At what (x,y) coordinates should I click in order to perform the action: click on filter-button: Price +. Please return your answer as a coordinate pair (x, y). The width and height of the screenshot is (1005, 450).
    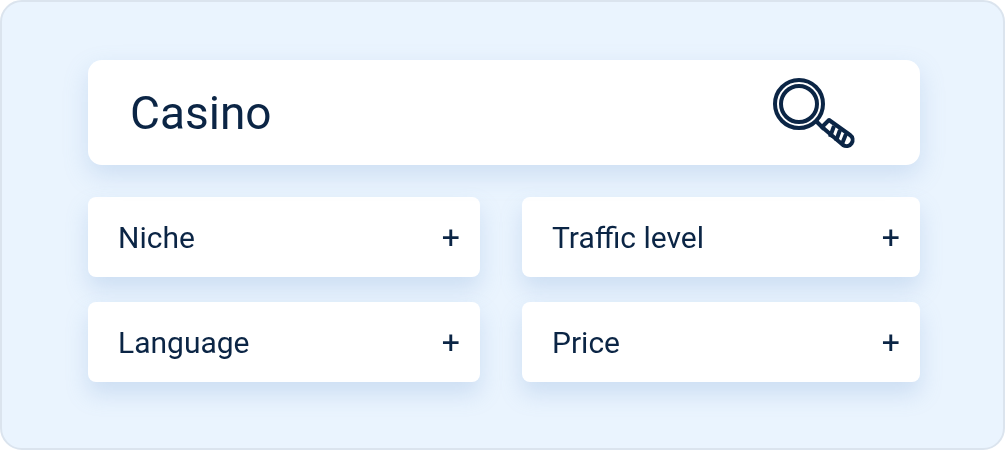
    Looking at the image, I should click on (721, 342).